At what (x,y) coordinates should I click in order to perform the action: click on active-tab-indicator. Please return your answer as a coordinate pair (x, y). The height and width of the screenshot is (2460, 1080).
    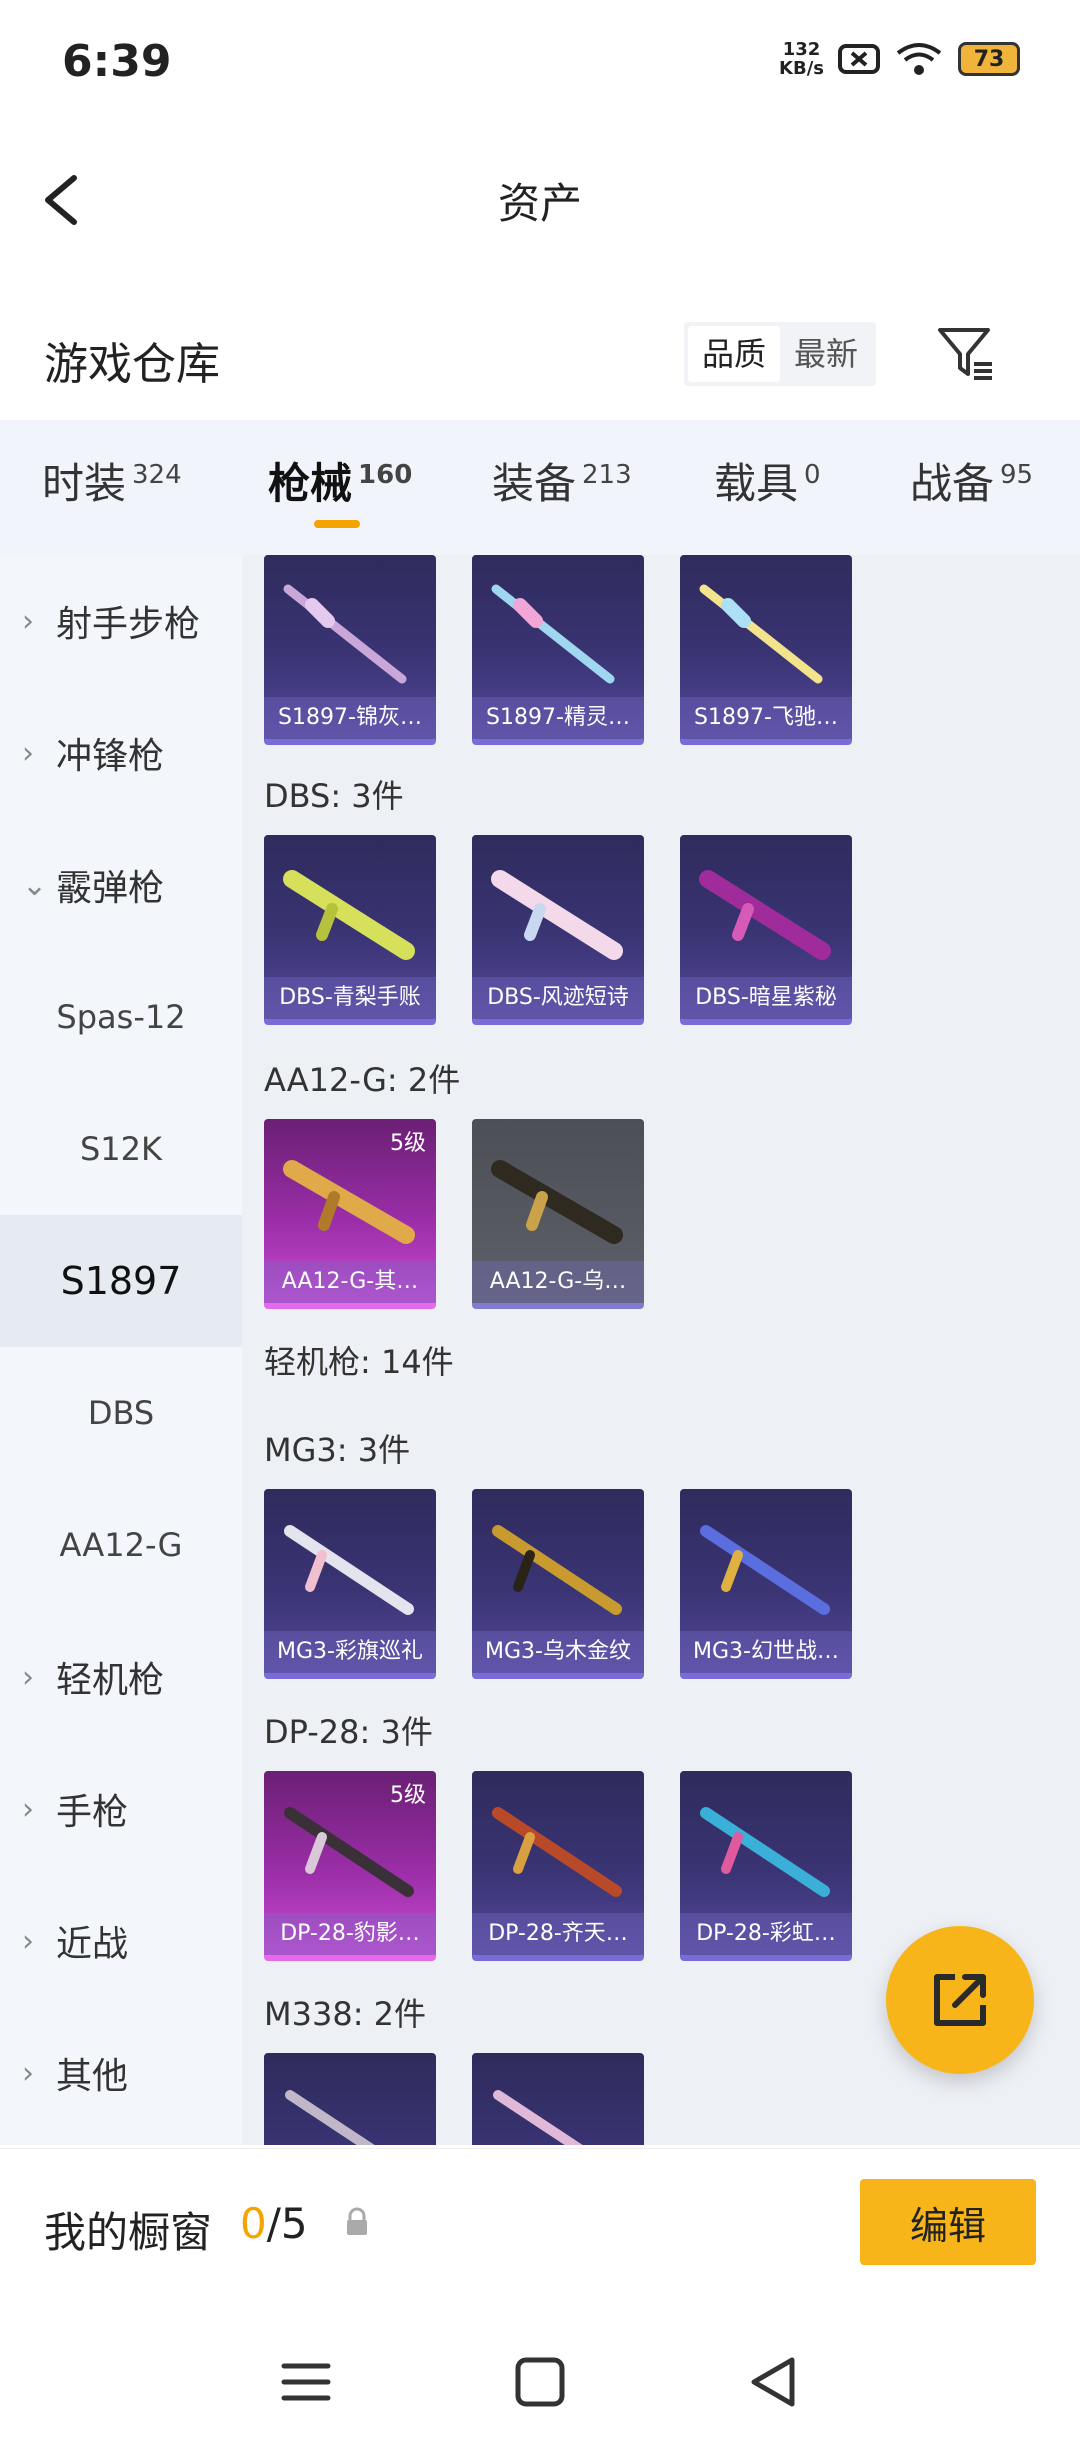
    Looking at the image, I should click on (337, 524).